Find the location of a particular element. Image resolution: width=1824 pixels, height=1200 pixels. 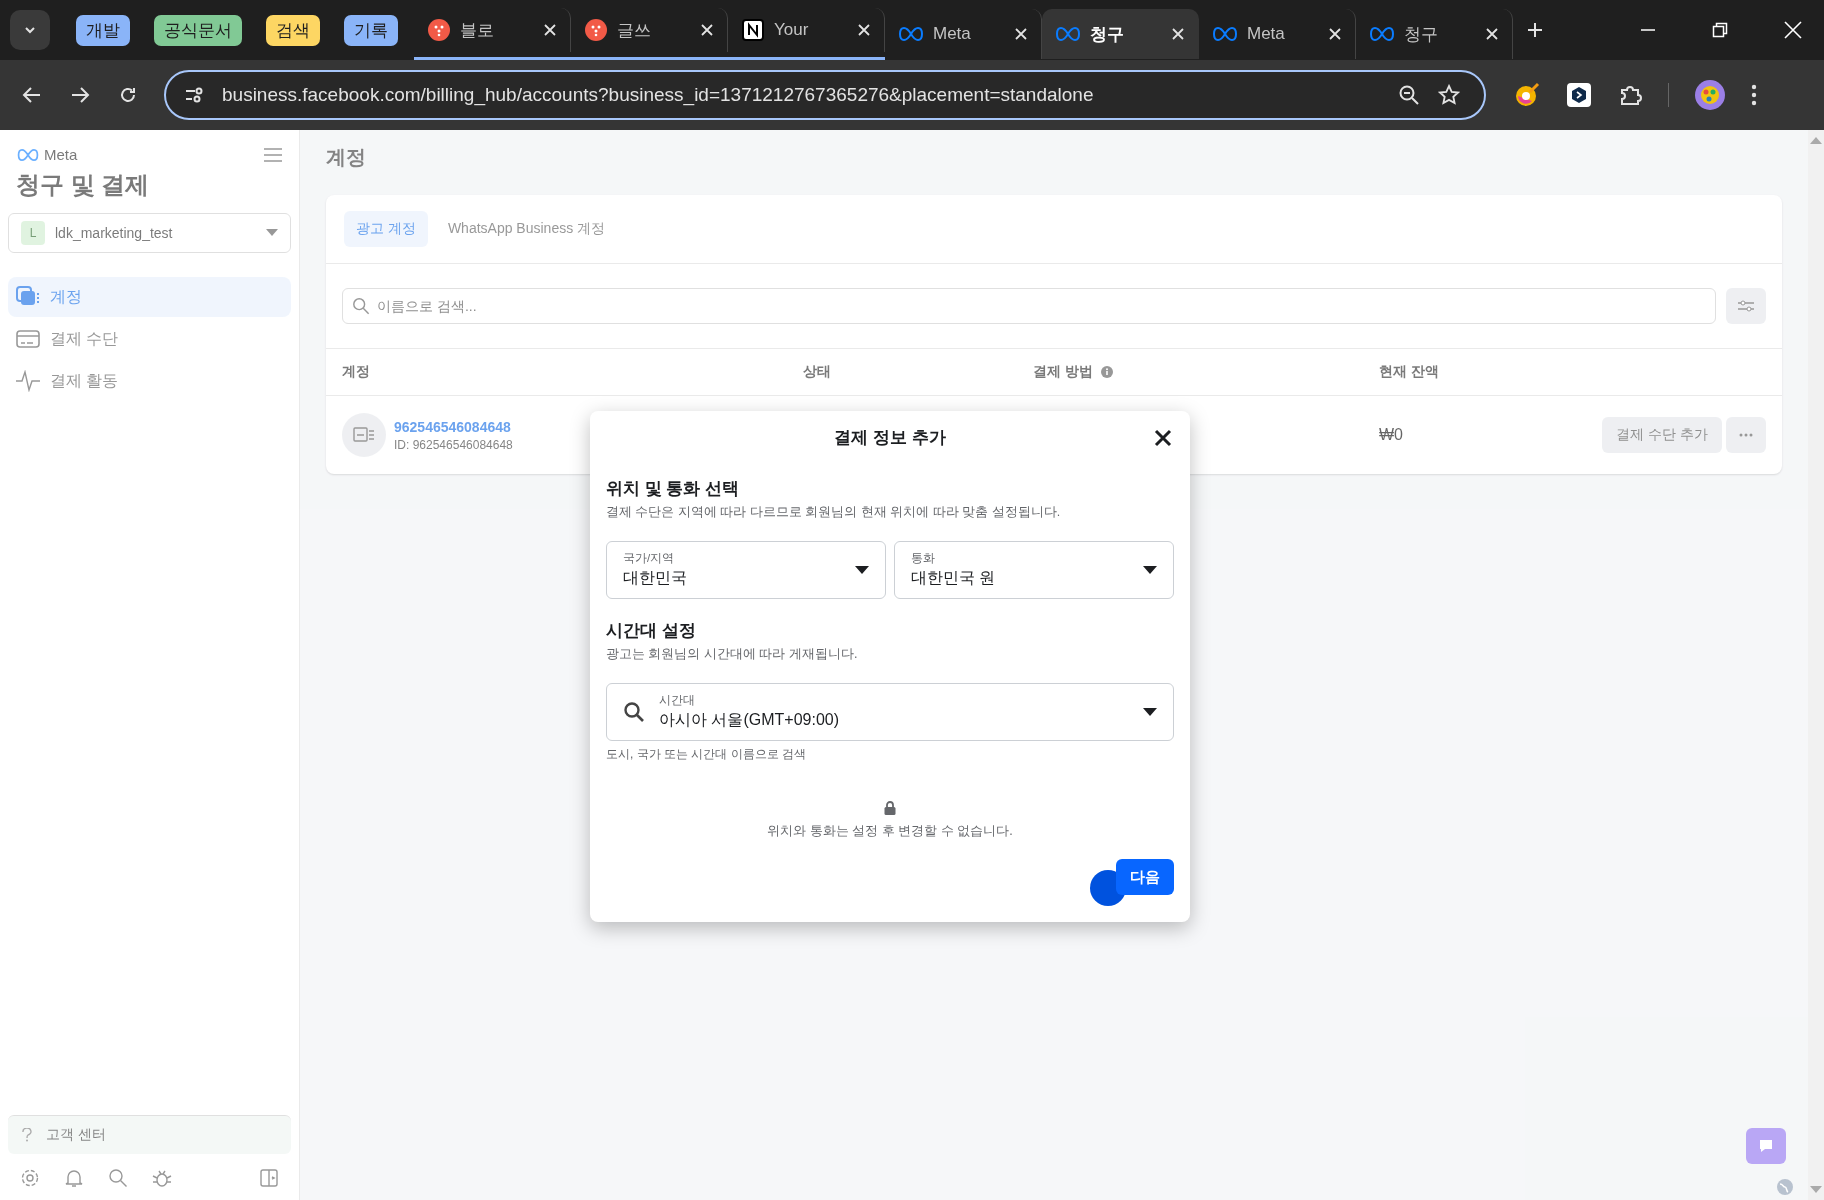

bug-icon is located at coordinates (162, 1178).